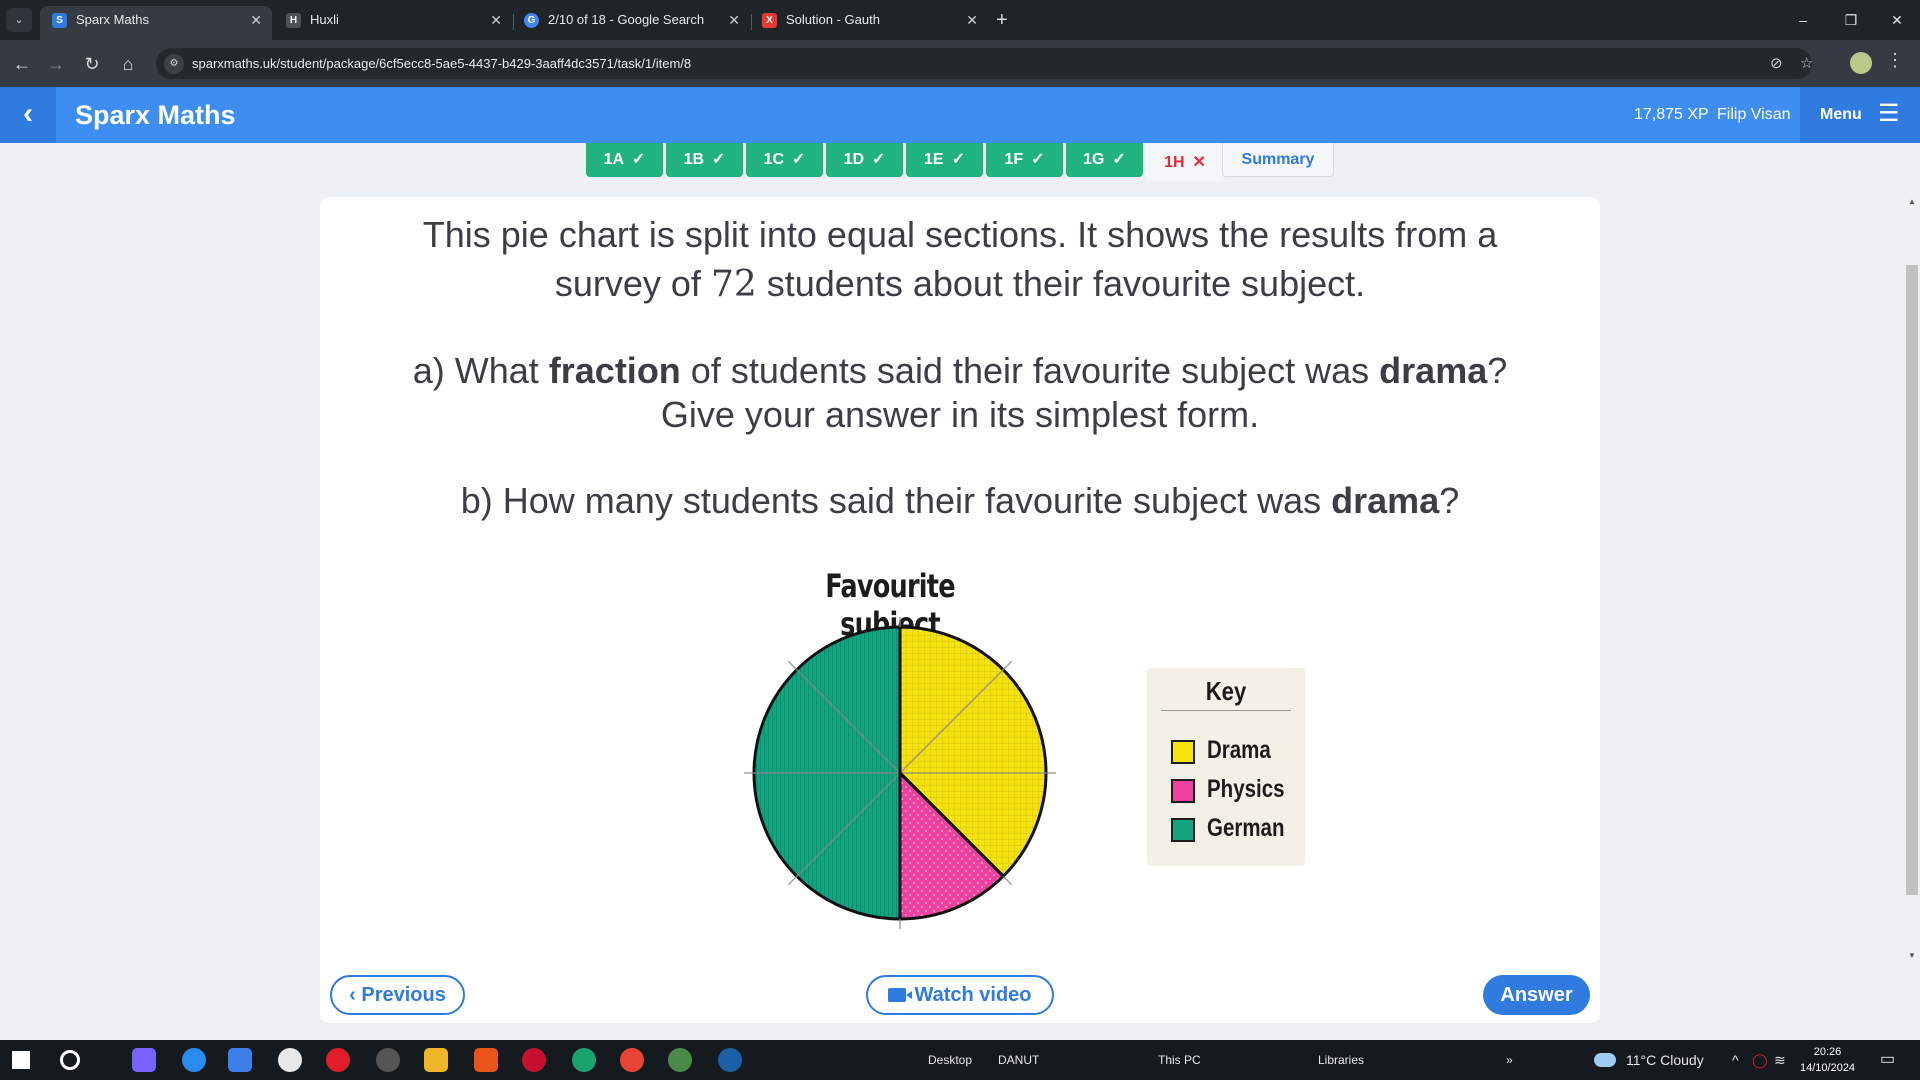 The width and height of the screenshot is (1920, 1080). Describe the element at coordinates (1851, 20) in the screenshot. I see `restore-button: ❐` at that location.